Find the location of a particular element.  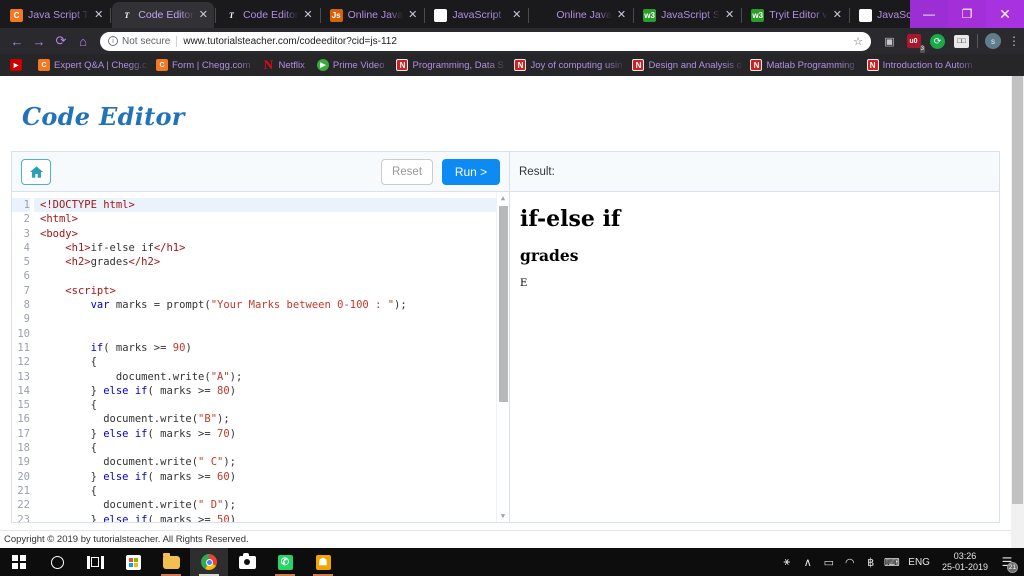

bookmark-label: Form | Chegg.com is located at coordinates (211, 65).